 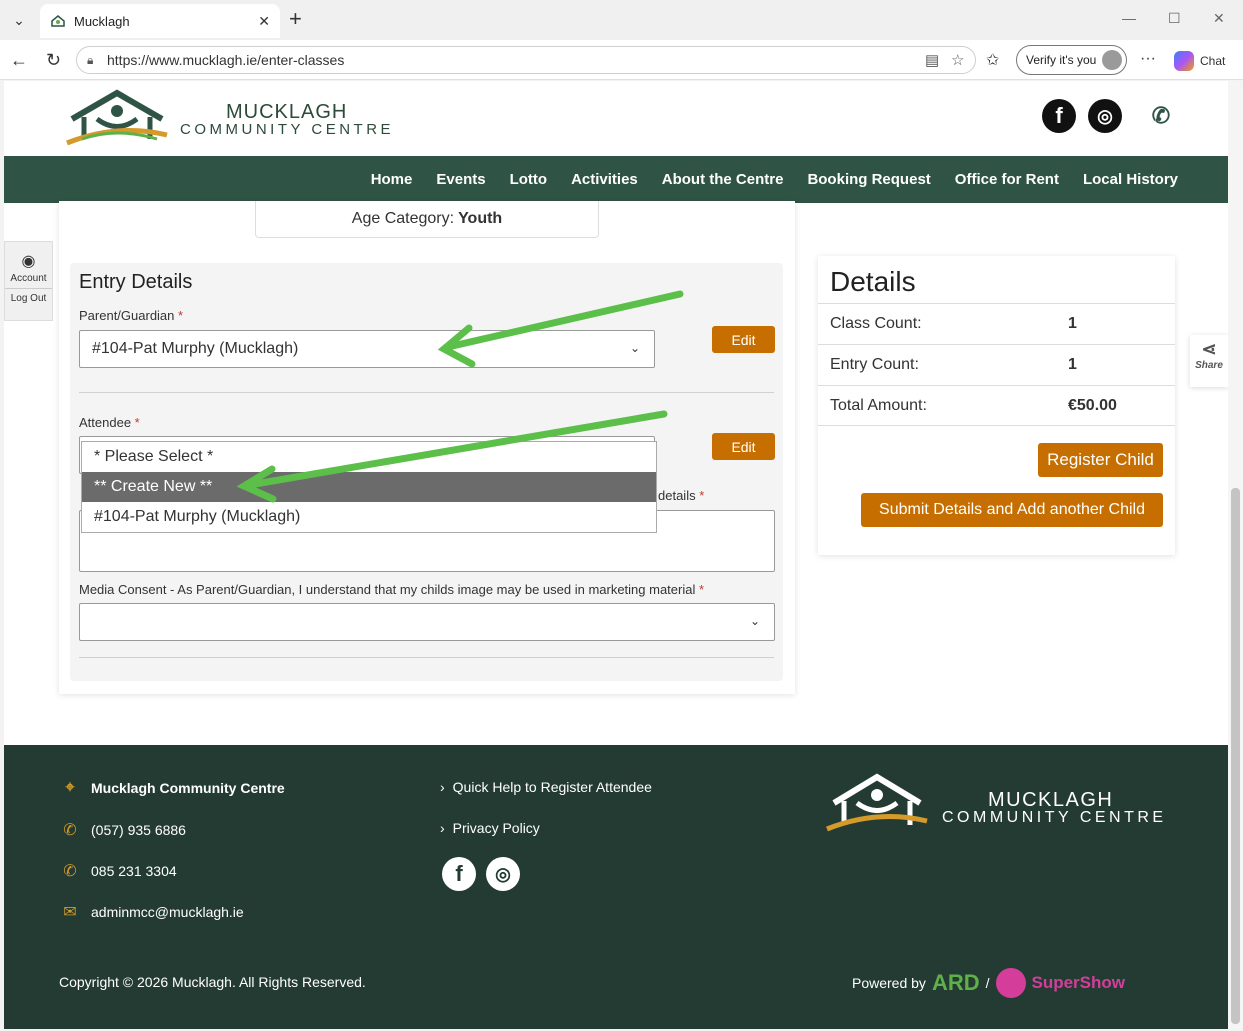 What do you see at coordinates (1219, 18) in the screenshot?
I see `close-window-icon: ✕` at bounding box center [1219, 18].